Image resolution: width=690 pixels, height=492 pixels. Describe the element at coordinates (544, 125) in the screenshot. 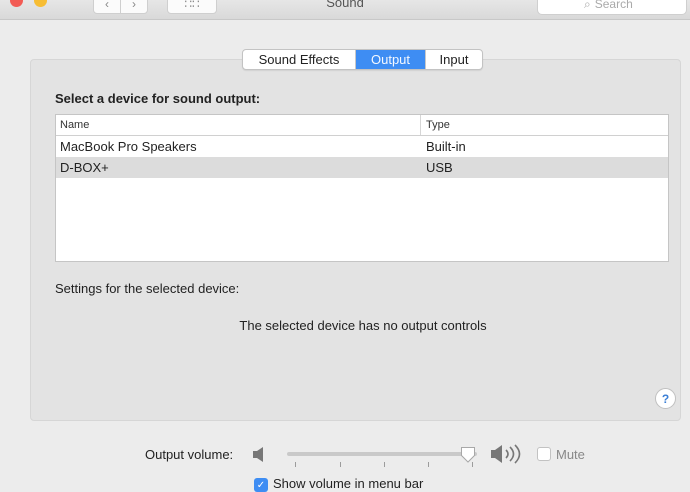

I see `column-header-type: Type` at that location.